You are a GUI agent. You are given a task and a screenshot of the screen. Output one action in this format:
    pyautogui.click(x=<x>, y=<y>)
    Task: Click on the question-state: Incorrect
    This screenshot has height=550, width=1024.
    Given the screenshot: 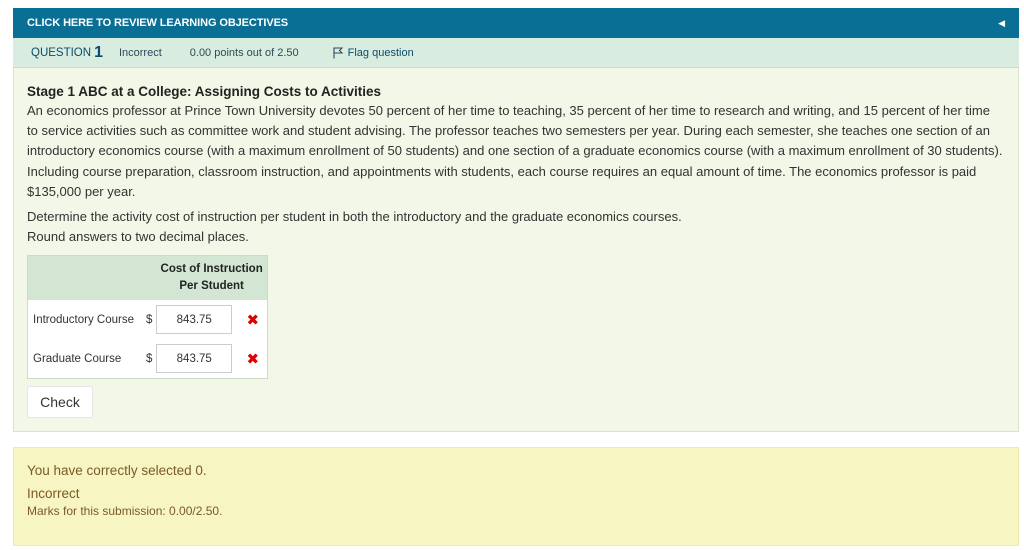 What is the action you would take?
    pyautogui.click(x=140, y=52)
    